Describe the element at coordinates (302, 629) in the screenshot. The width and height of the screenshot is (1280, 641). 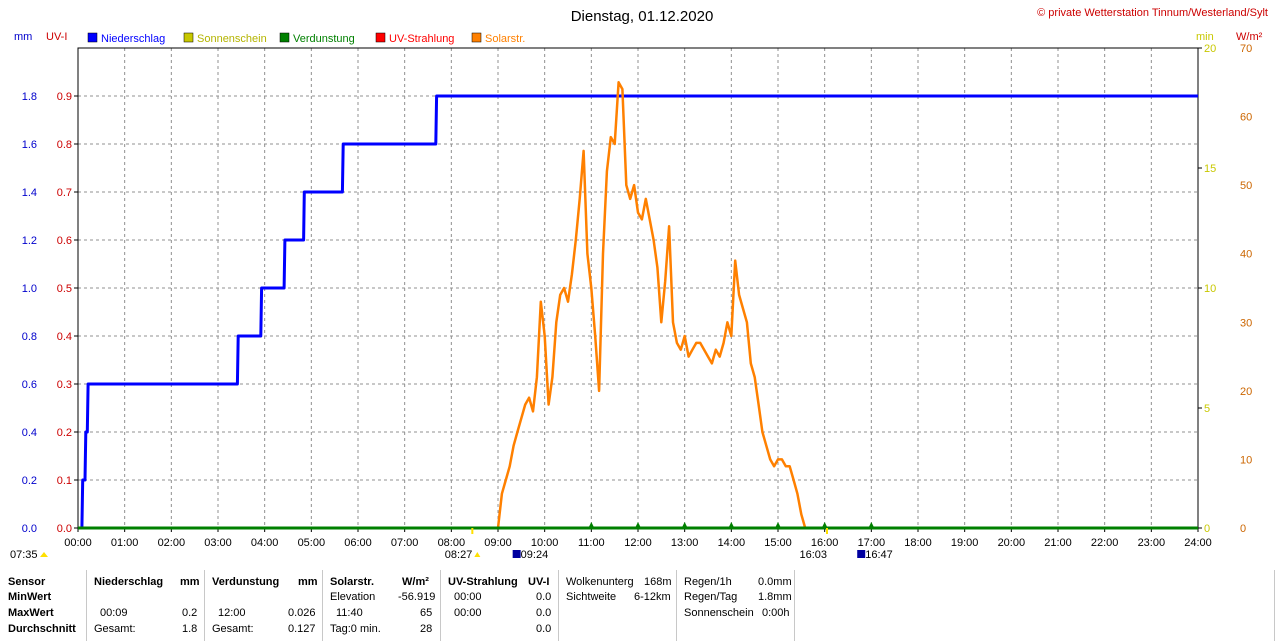
I see `verdunstung-total: 0.127` at that location.